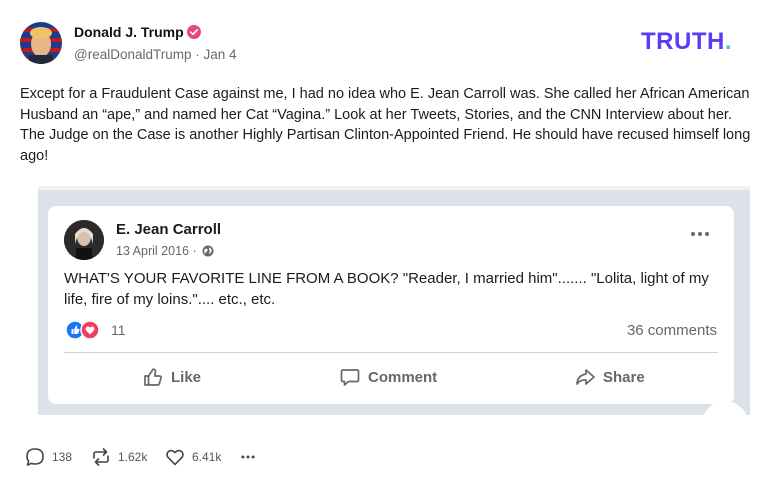 Image resolution: width=777 pixels, height=487 pixels. What do you see at coordinates (133, 54) in the screenshot?
I see `author-handle: @realDonaldTrump` at bounding box center [133, 54].